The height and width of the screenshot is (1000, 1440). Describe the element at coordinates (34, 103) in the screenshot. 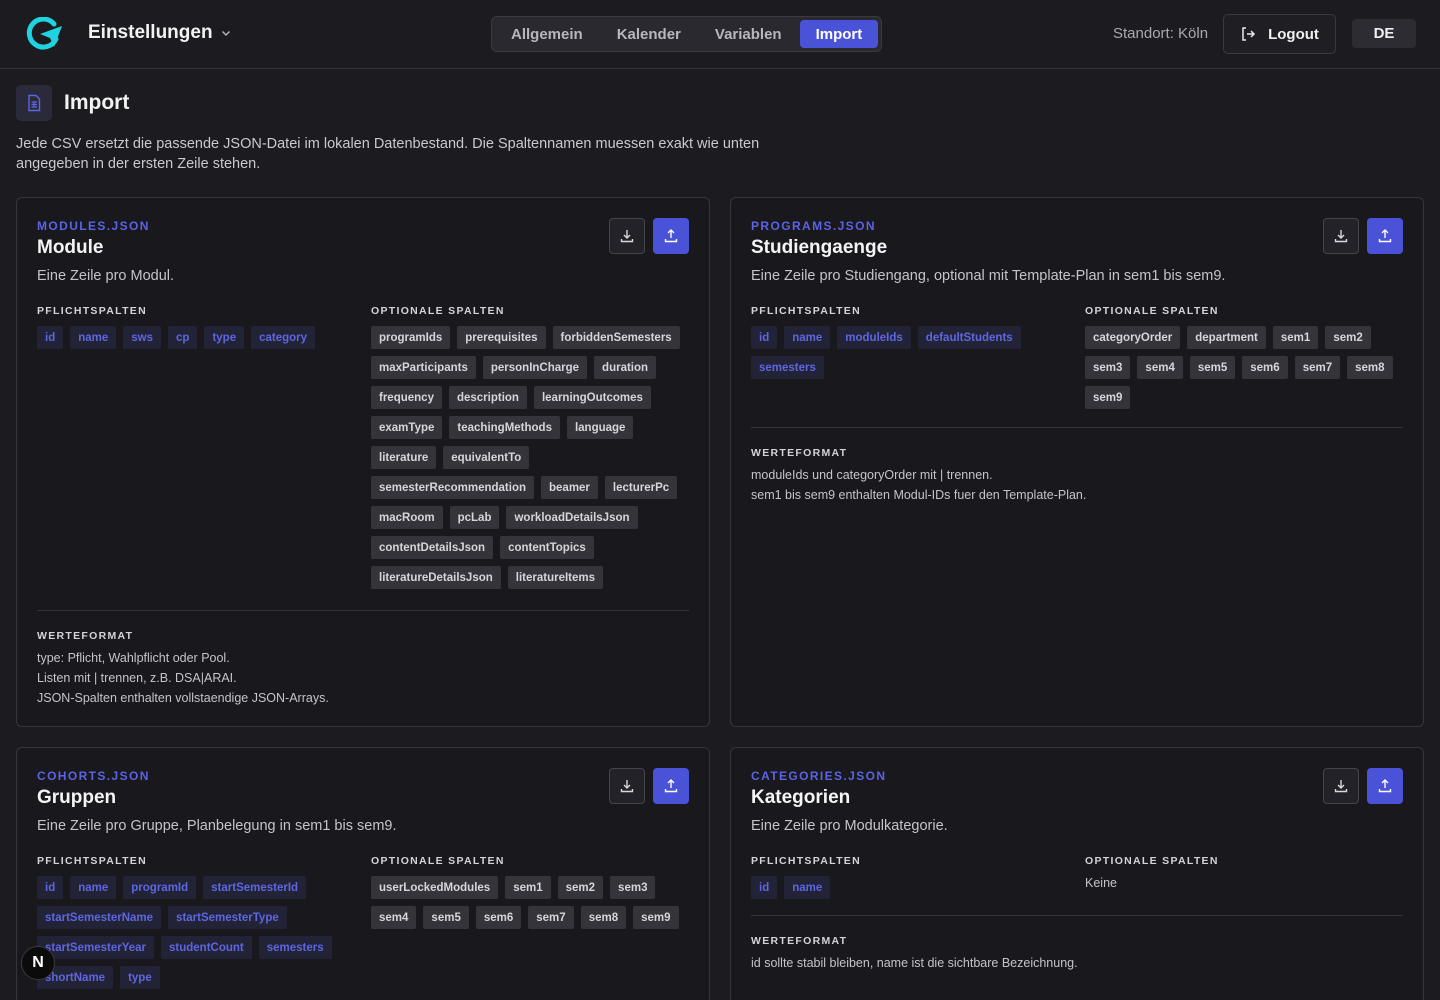

I see `file-spreadsheet-icon` at that location.